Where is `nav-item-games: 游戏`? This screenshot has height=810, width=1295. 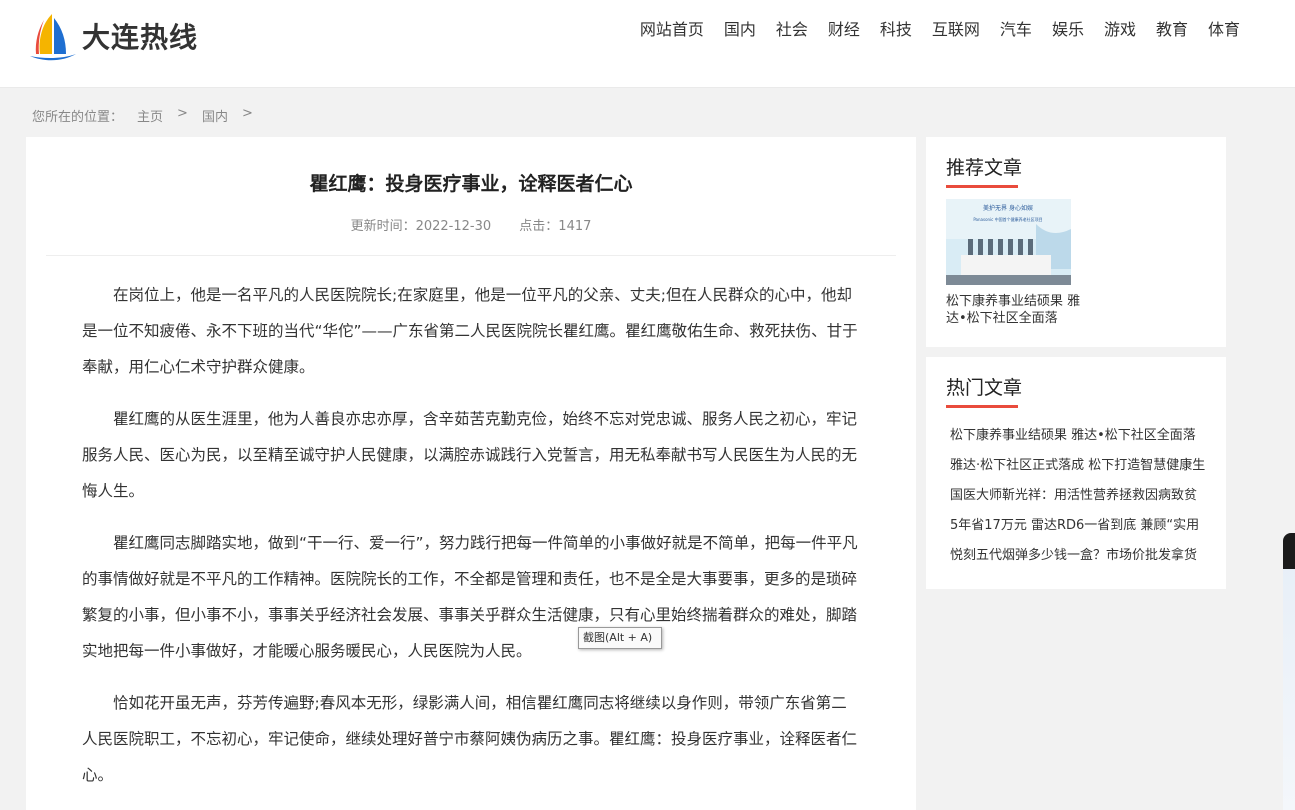 nav-item-games: 游戏 is located at coordinates (1120, 30).